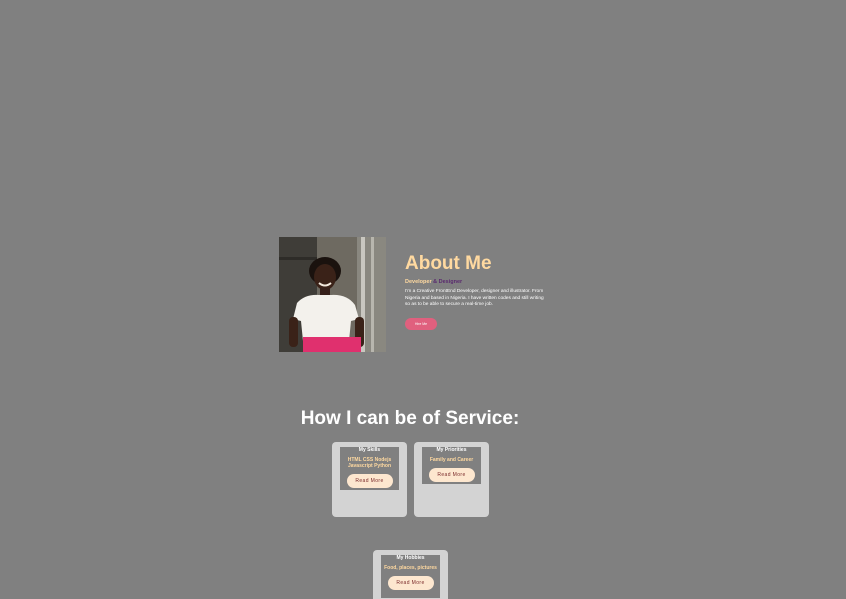 This screenshot has width=846, height=599. Describe the element at coordinates (448, 263) in the screenshot. I see `about-title: About Me` at that location.